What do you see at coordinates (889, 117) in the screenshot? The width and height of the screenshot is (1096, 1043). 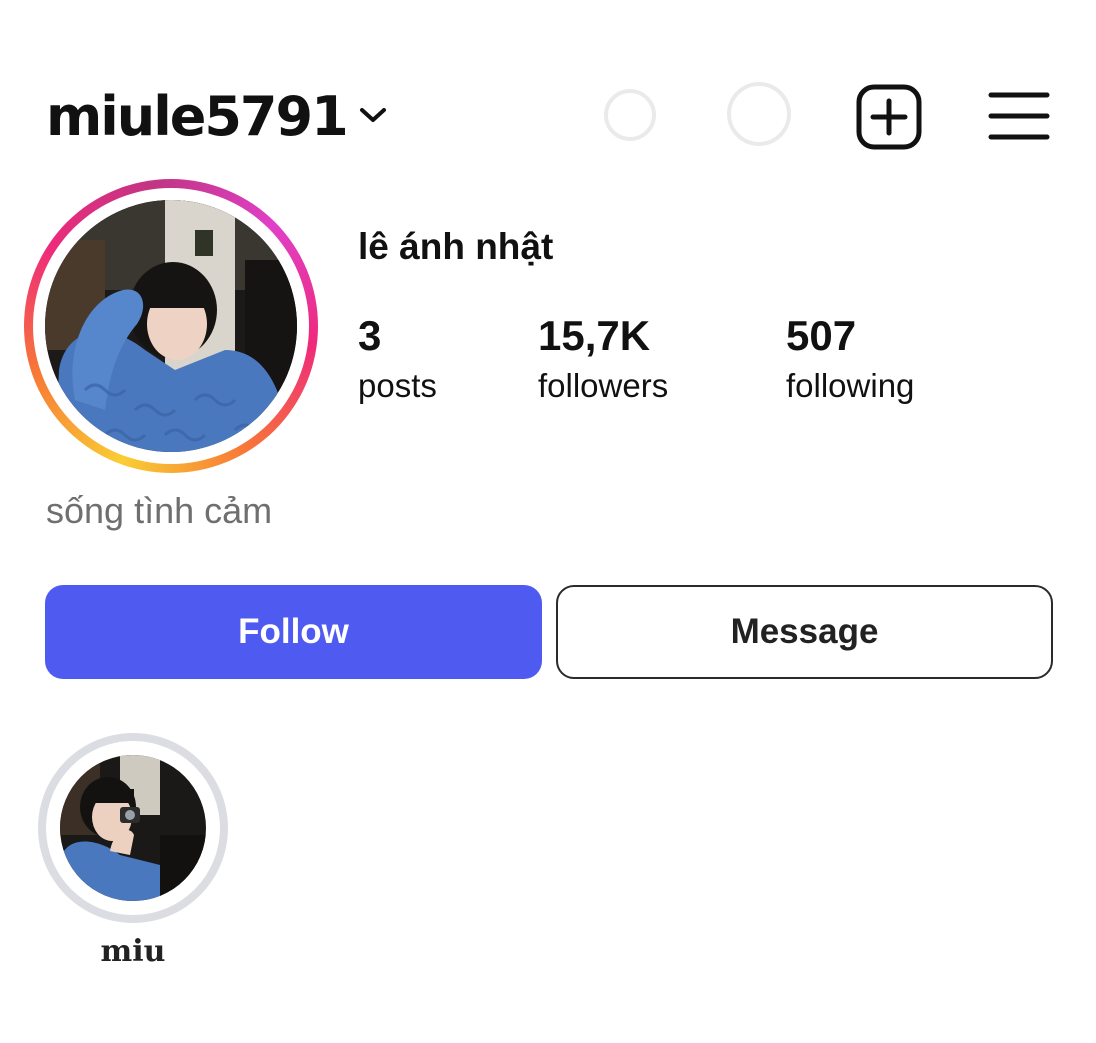 I see `add-post-icon` at bounding box center [889, 117].